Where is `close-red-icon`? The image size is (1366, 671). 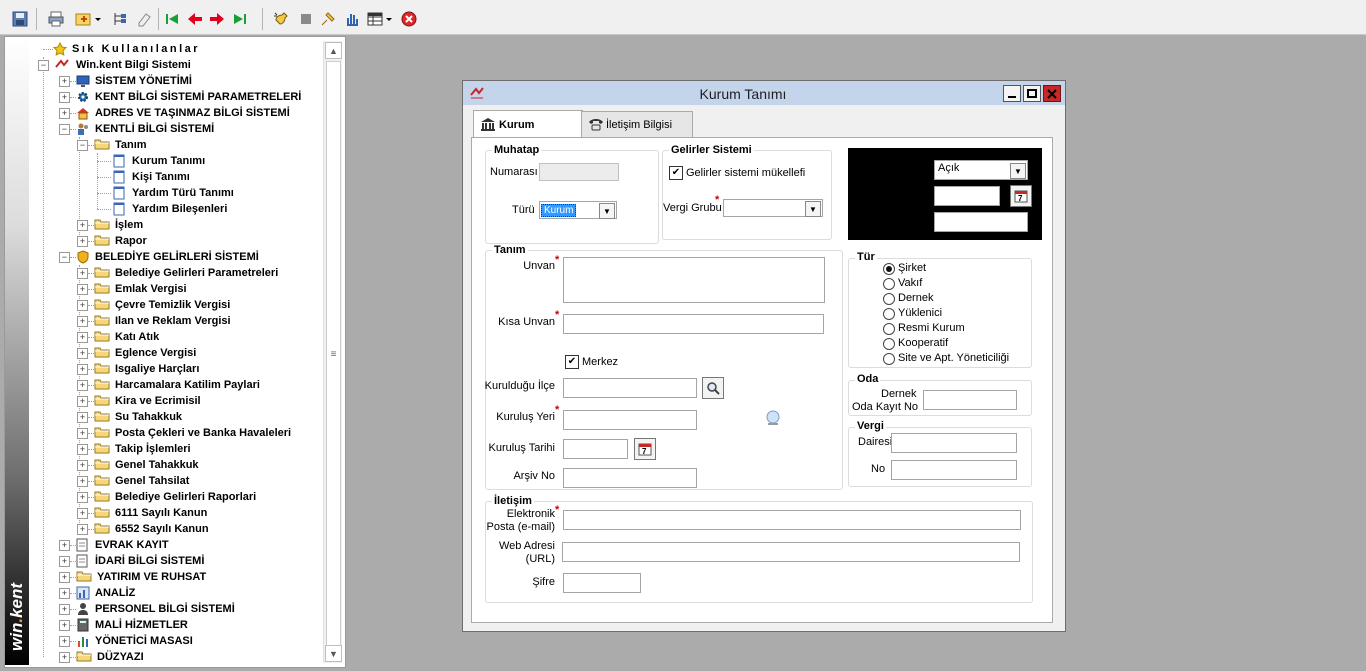 close-red-icon is located at coordinates (409, 19).